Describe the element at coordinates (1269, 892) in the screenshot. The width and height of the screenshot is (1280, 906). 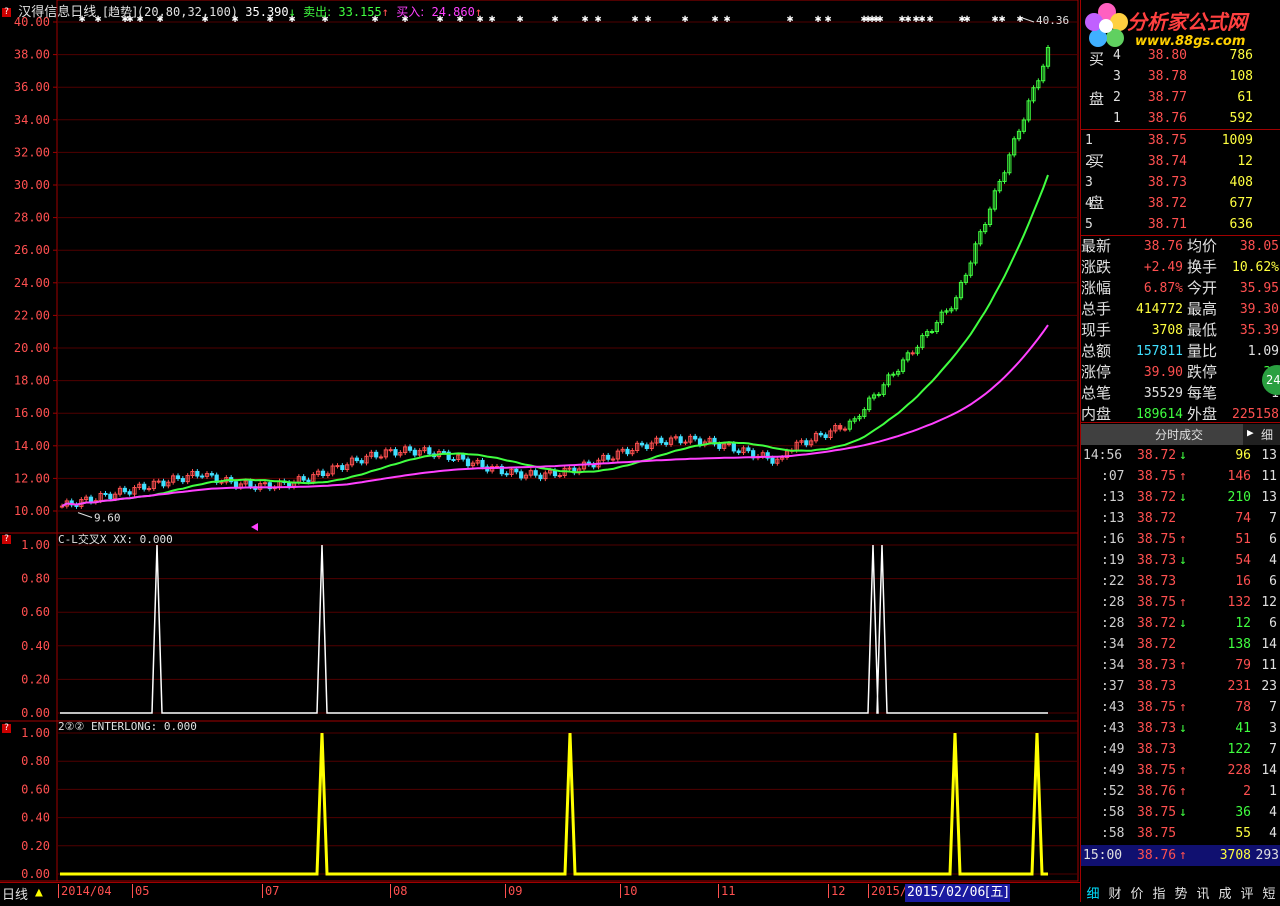
I see `tab-8: 短` at that location.